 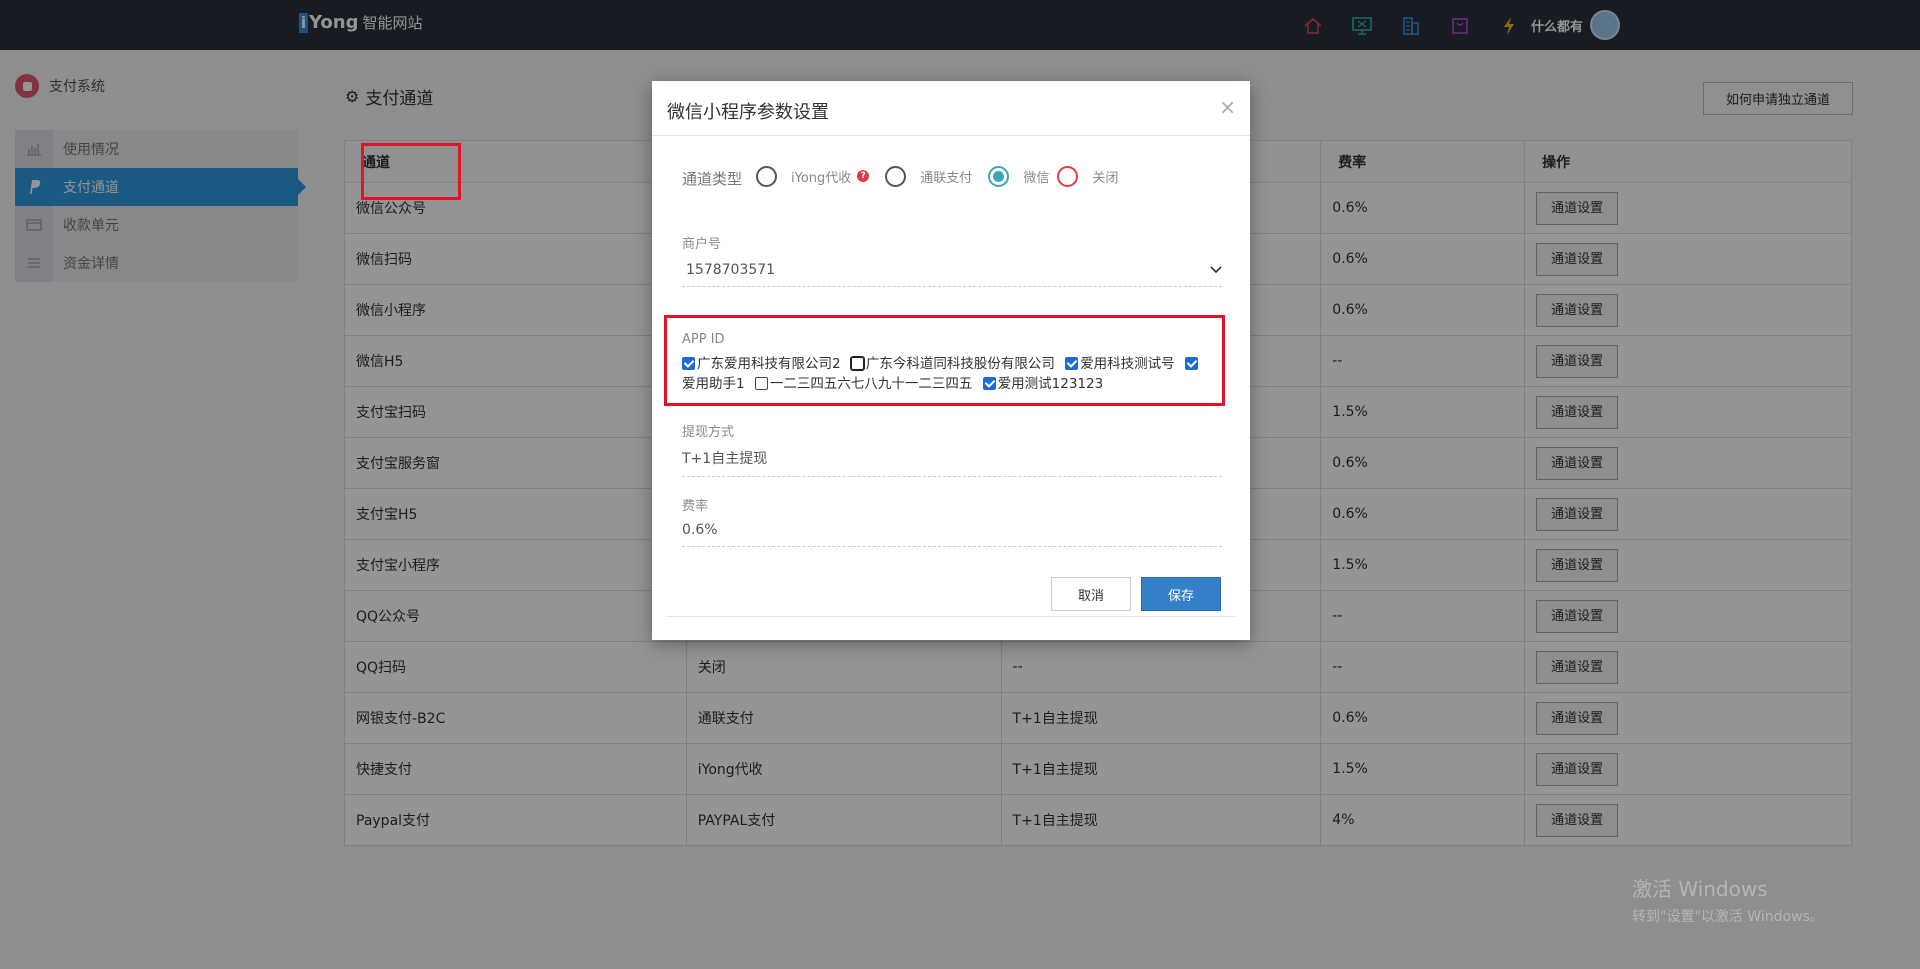 I want to click on radio-wechat, so click(x=999, y=176).